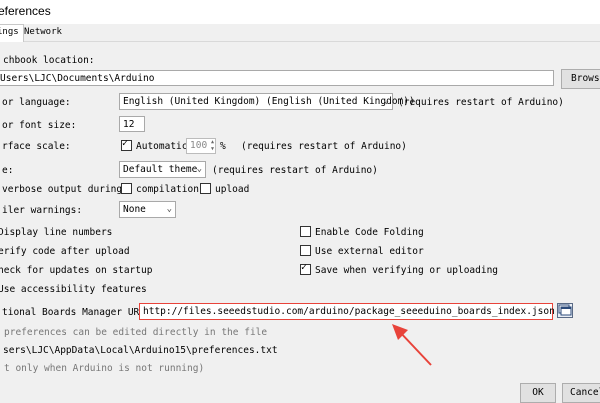  What do you see at coordinates (25, 11) in the screenshot?
I see `window-title: eferences` at bounding box center [25, 11].